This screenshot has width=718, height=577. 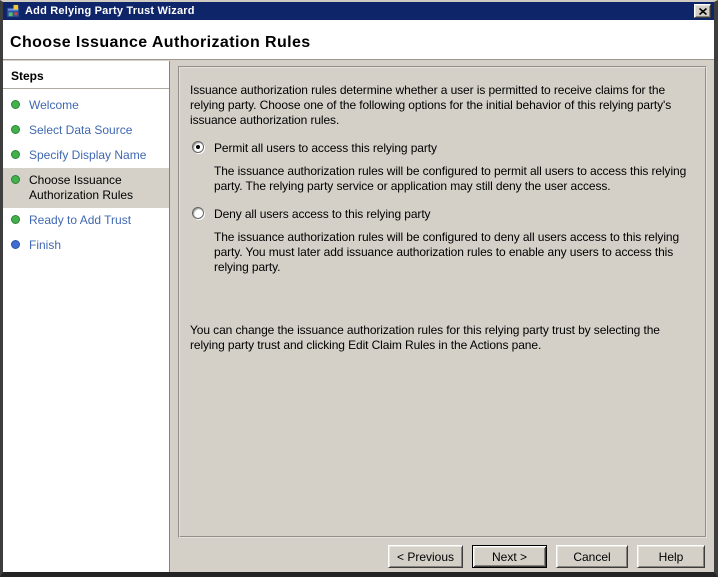 I want to click on sidebar-item-select-data-source: Select Data Source, so click(x=86, y=130).